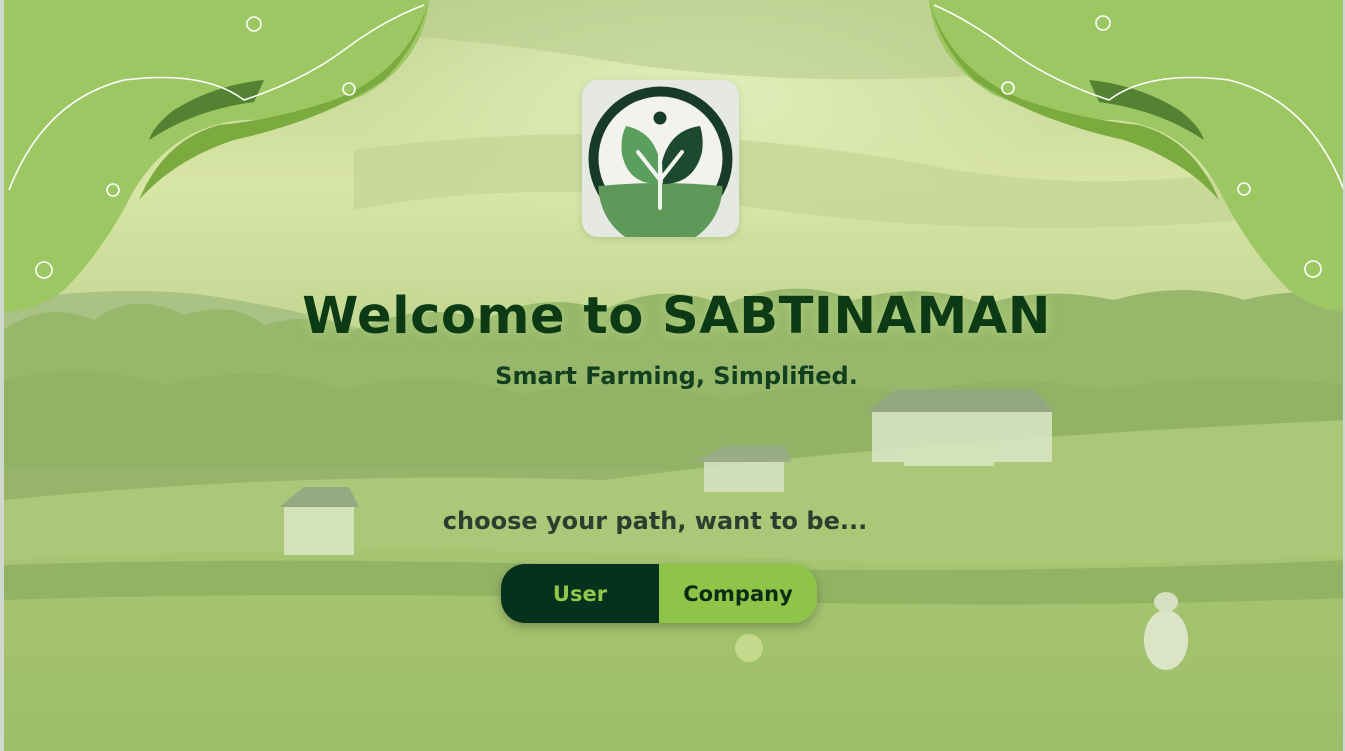 Image resolution: width=1345 pixels, height=751 pixels. Describe the element at coordinates (676, 316) in the screenshot. I see `welcome-title: Welcome to SABTINAMAN` at that location.